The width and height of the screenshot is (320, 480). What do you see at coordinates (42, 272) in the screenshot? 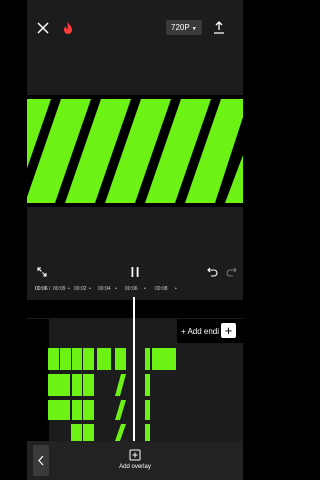
I see `fullscreen-icon` at bounding box center [42, 272].